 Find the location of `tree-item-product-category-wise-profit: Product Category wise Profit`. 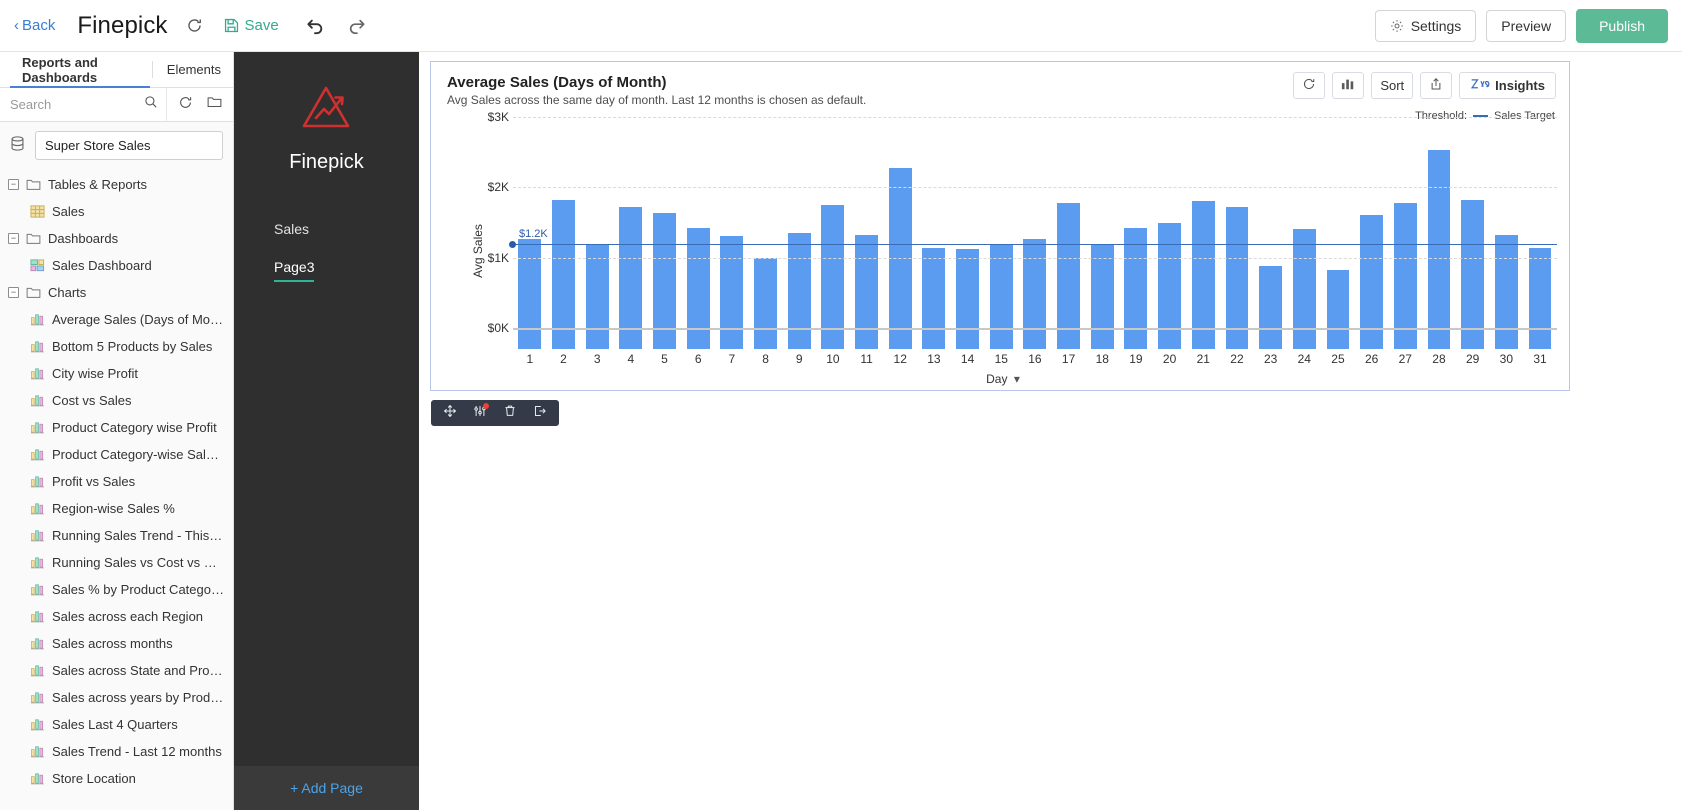

tree-item-product-category-wise-profit: Product Category wise Profit is located at coordinates (116, 427).